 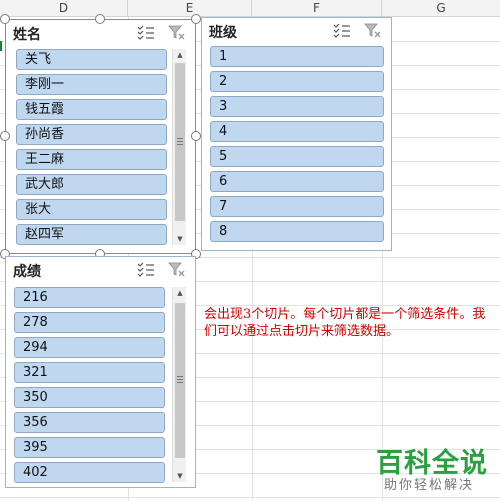 What do you see at coordinates (89, 372) in the screenshot?
I see `slicer-item: 321` at bounding box center [89, 372].